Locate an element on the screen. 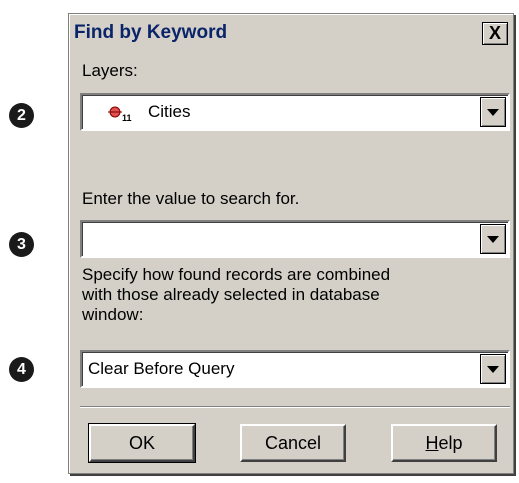  callout-2: 2 is located at coordinates (21, 115).